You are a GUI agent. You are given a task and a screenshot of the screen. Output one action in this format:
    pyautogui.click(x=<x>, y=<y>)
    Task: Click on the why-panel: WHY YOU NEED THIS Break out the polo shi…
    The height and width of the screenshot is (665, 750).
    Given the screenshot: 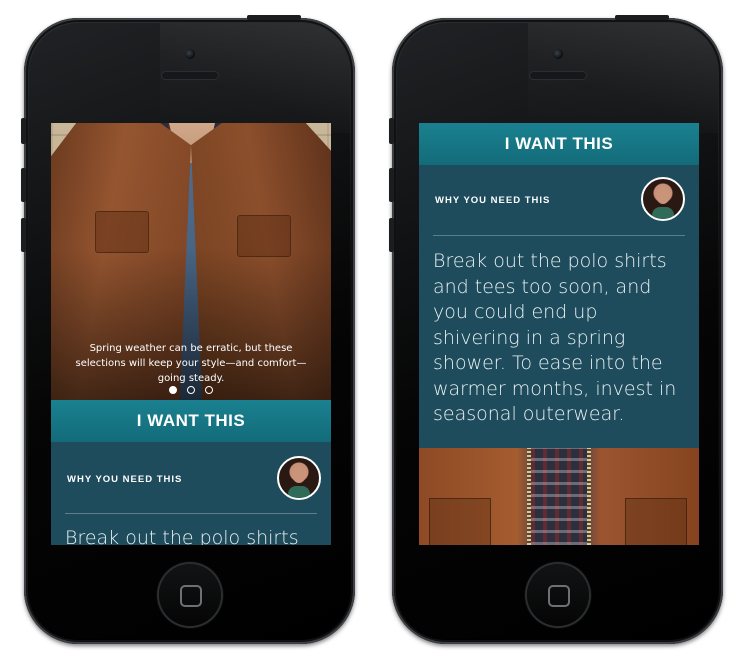 What is the action you would take?
    pyautogui.click(x=191, y=493)
    